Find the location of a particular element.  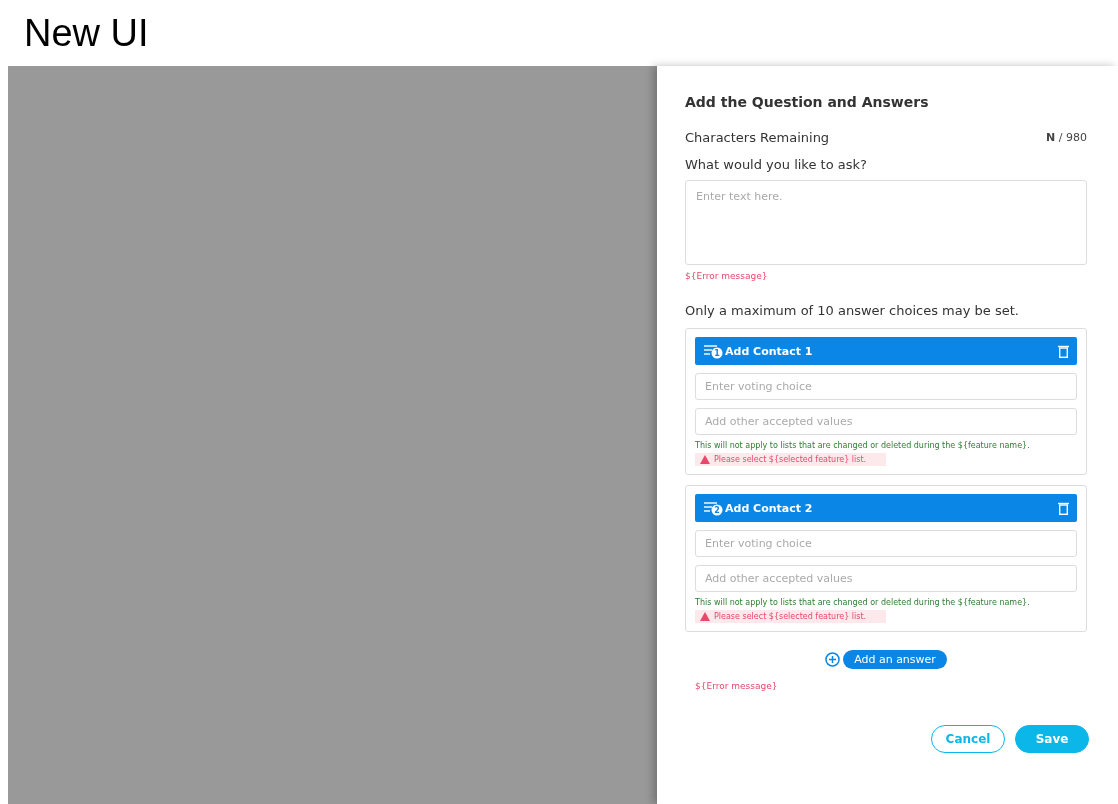

cancel-button: Cancel is located at coordinates (968, 739).